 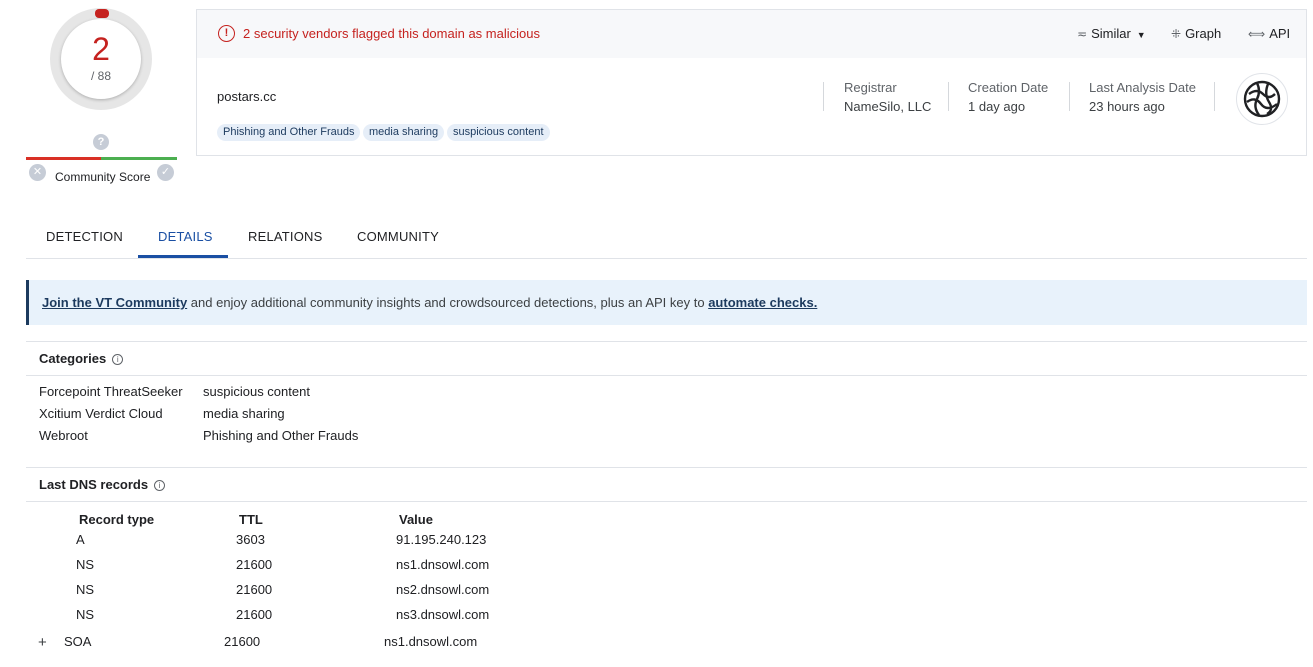 I want to click on dns-record-ttl: 3603, so click(x=250, y=539).